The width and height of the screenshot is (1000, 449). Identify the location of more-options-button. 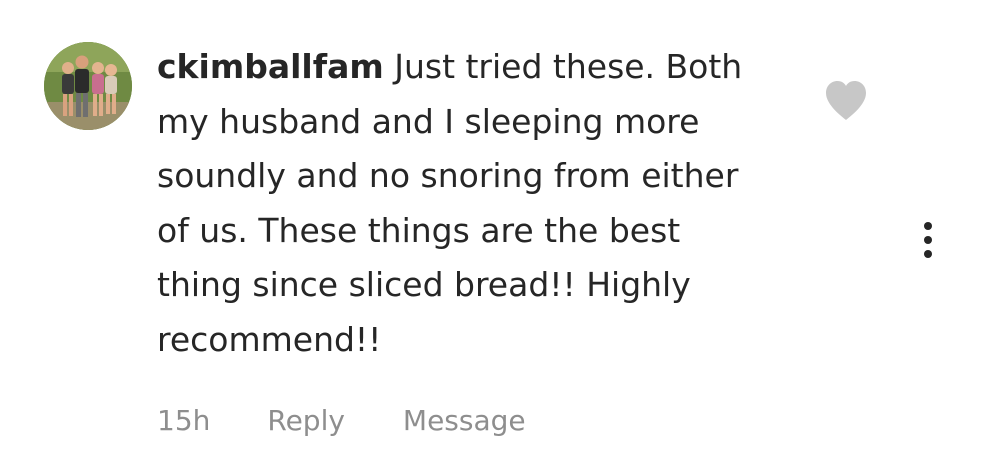
(928, 240).